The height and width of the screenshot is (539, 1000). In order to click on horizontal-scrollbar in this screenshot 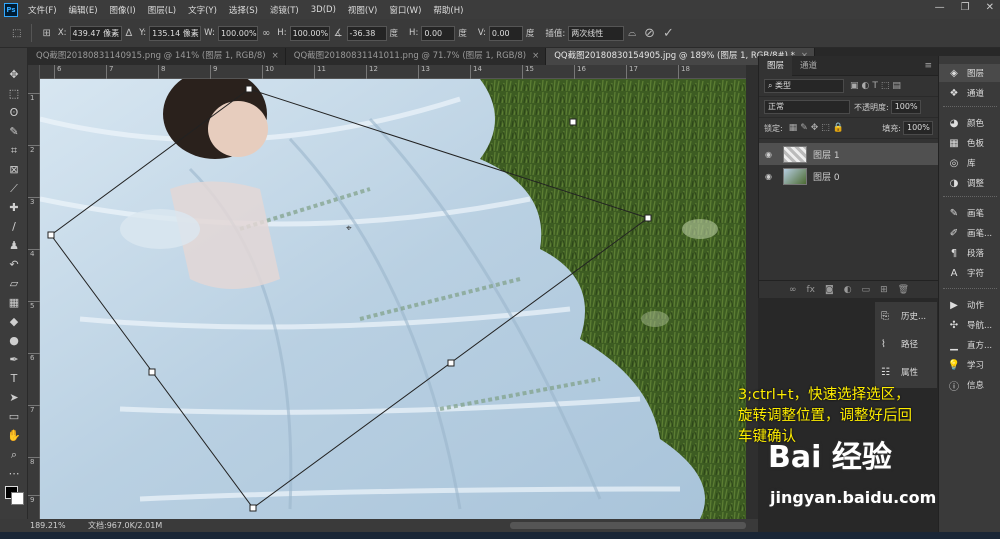, I will do `click(628, 525)`.